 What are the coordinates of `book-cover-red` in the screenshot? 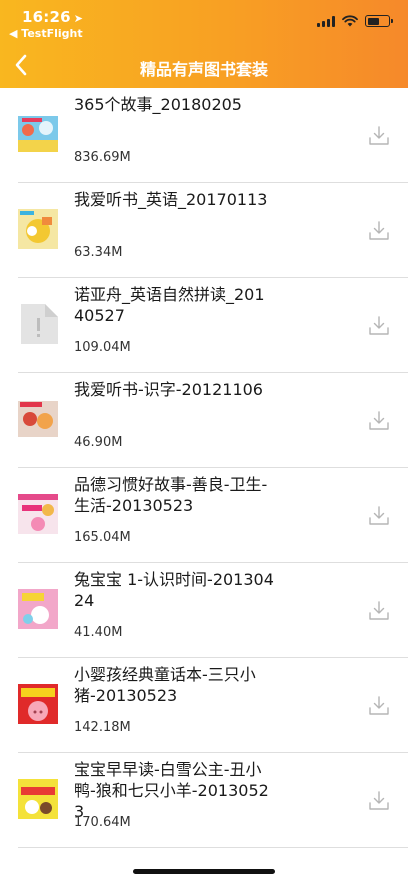 It's located at (38, 419).